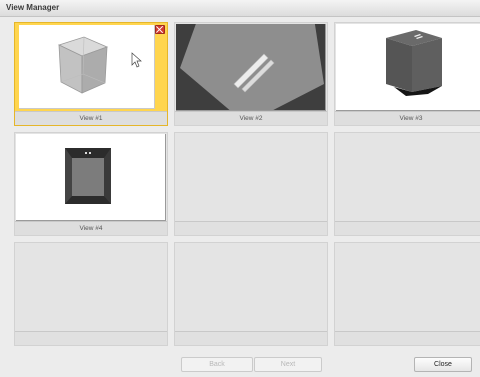 Image resolution: width=480 pixels, height=377 pixels. I want to click on delete-view-icon, so click(160, 29).